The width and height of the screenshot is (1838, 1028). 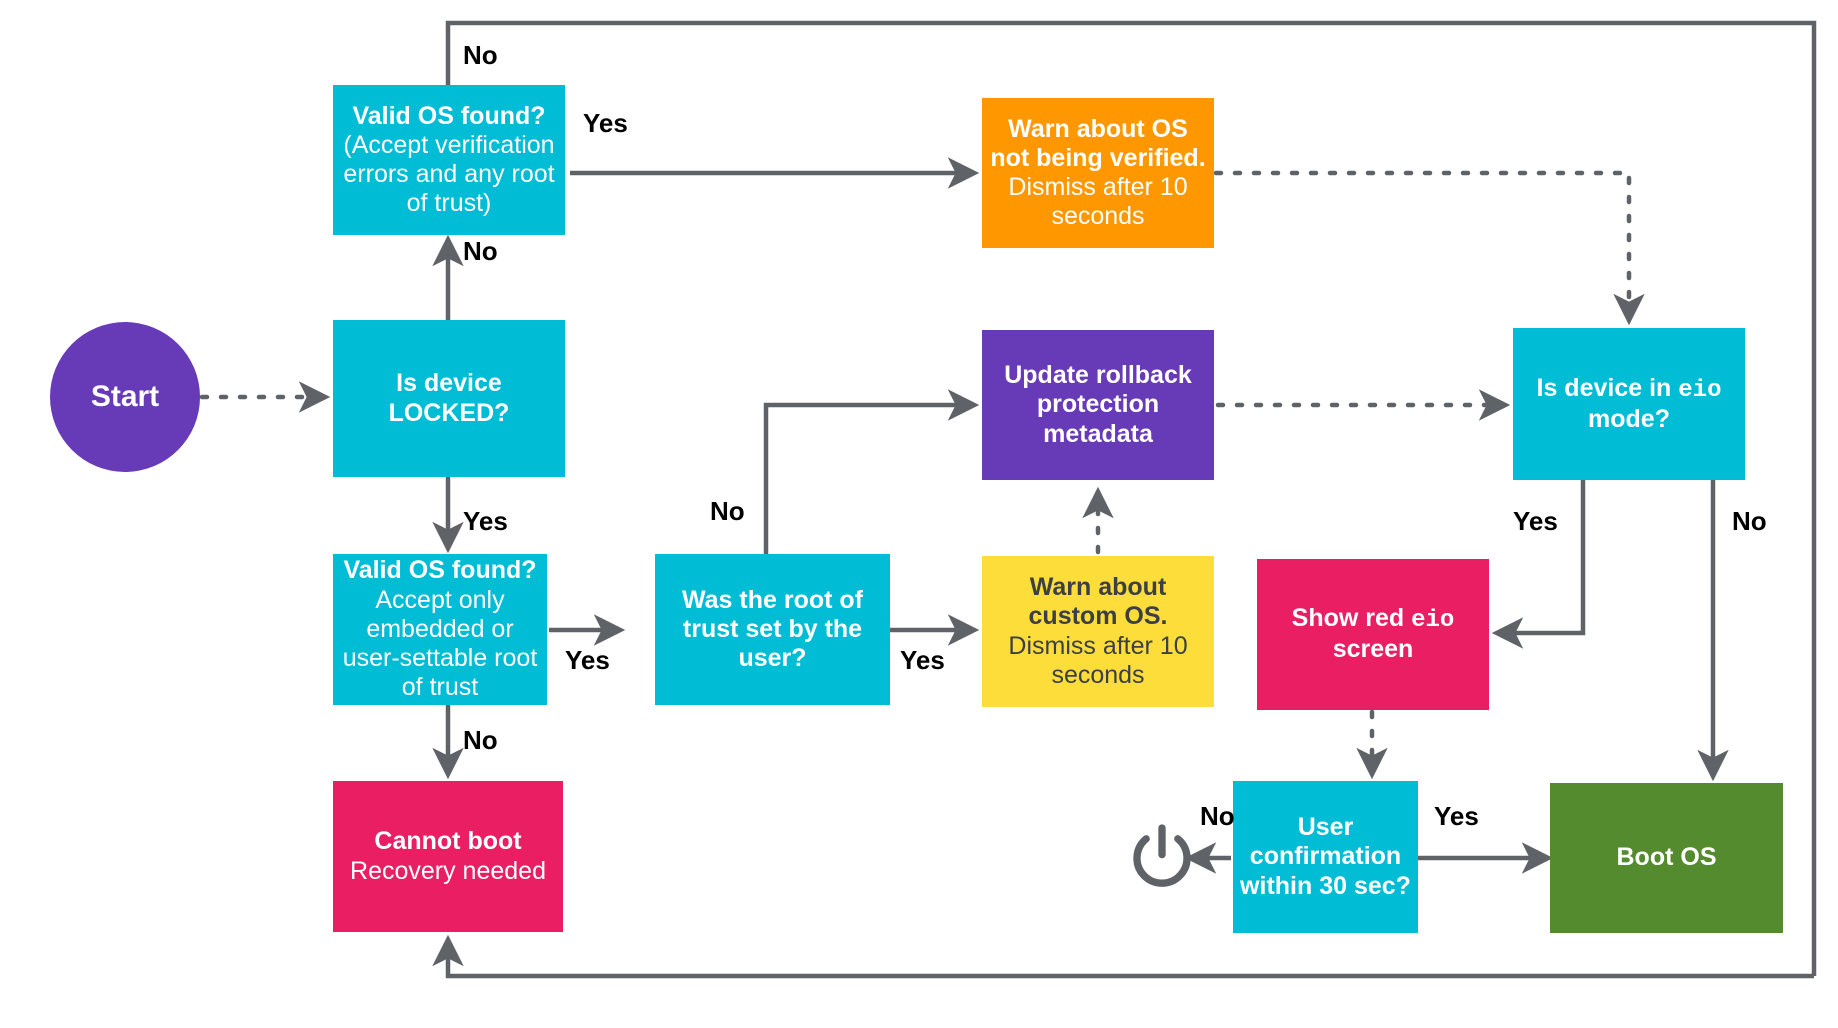 I want to click on warn-os-not-verified-title: Warn about OS not being verified., so click(x=1098, y=143).